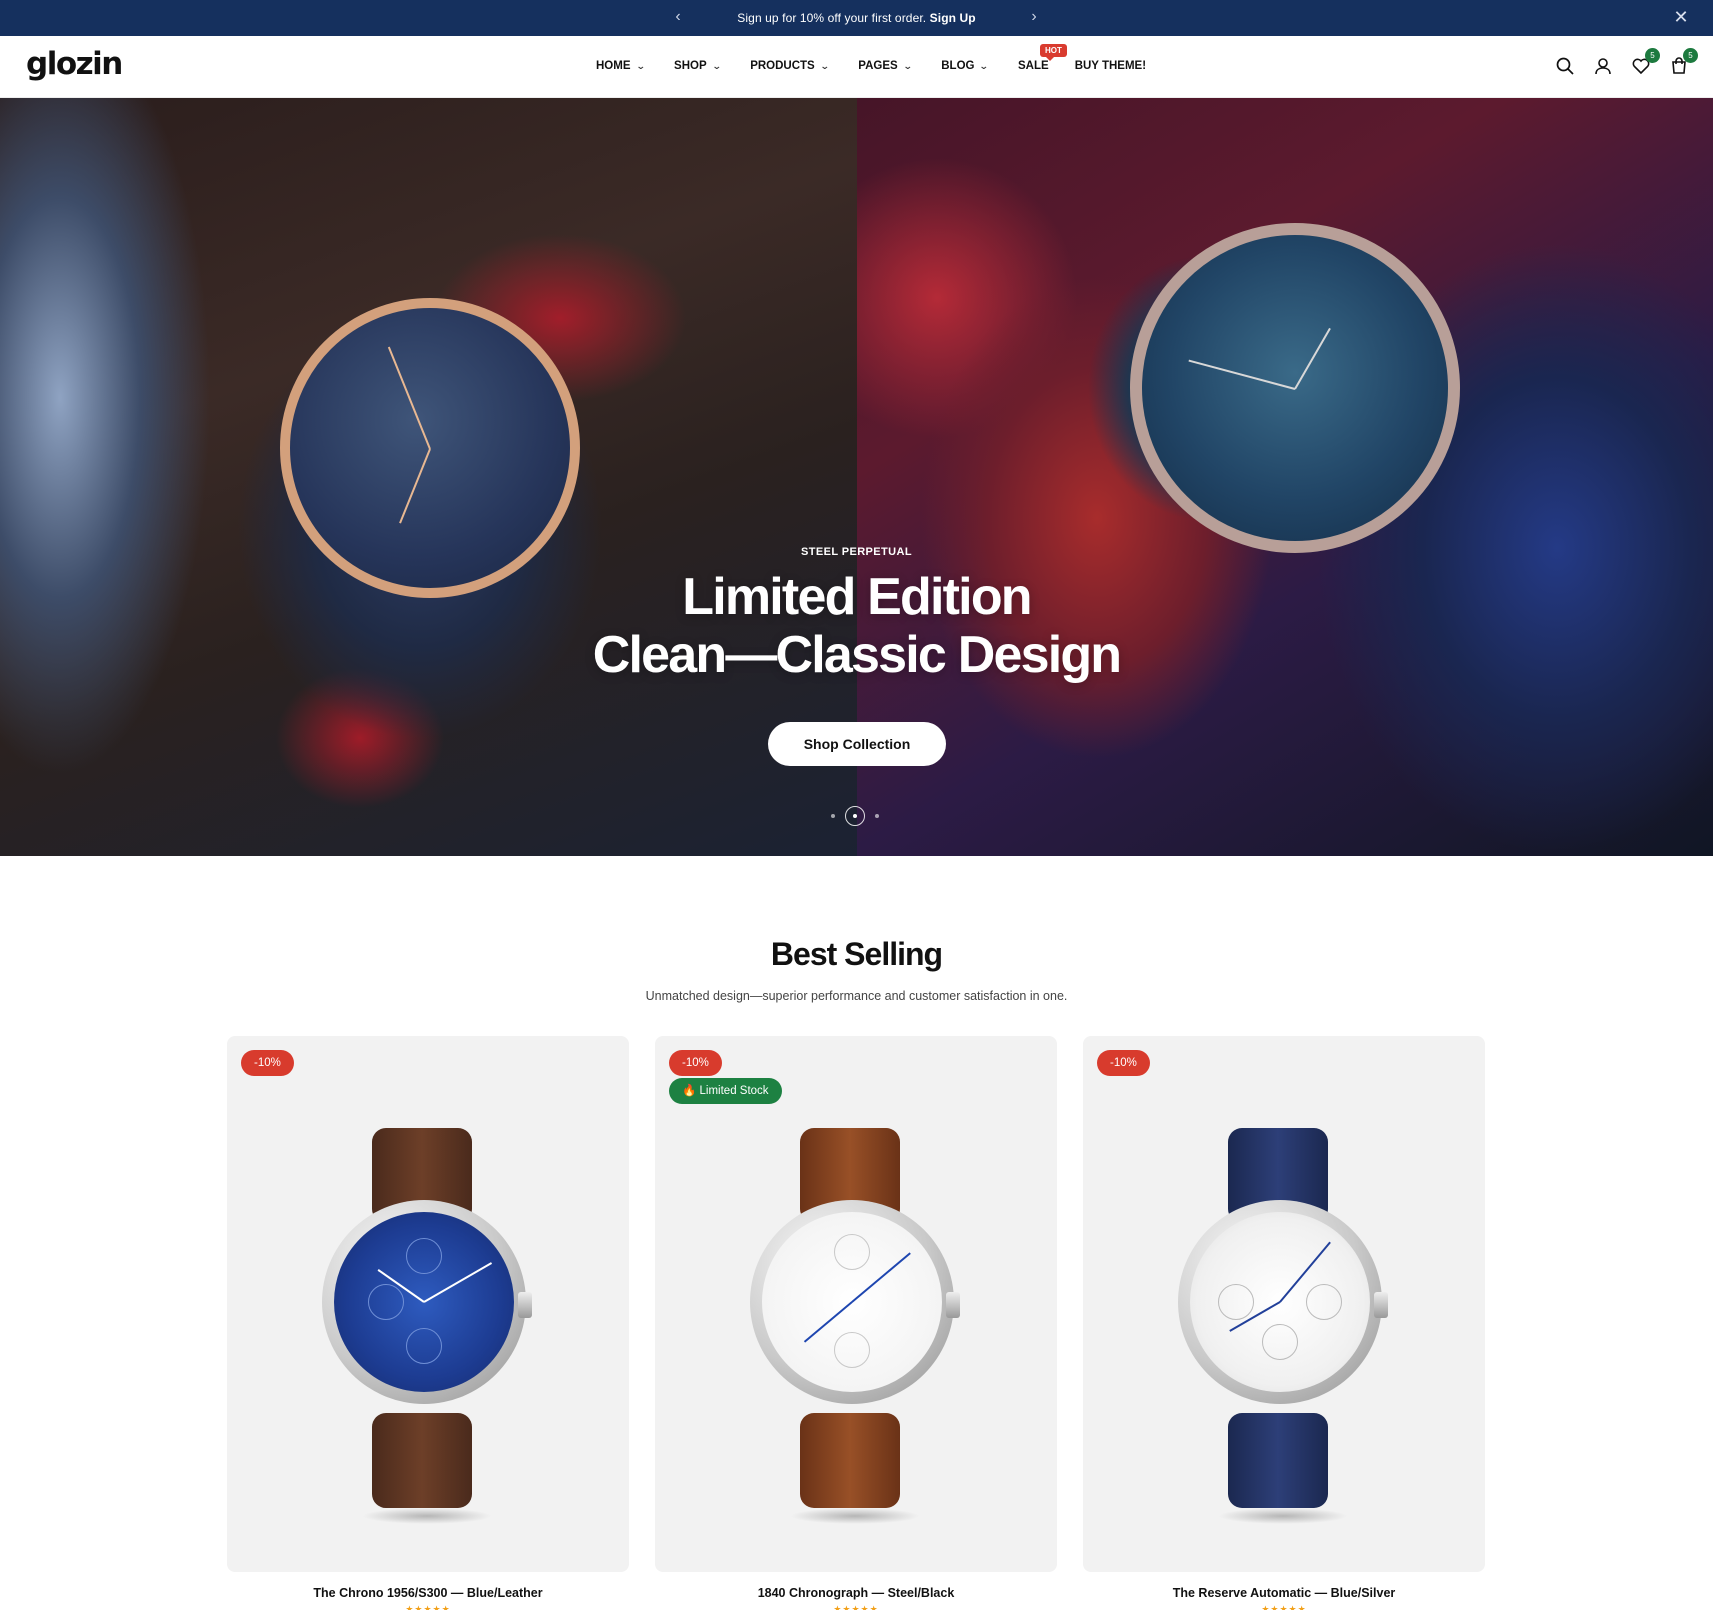 This screenshot has width=1713, height=1610. I want to click on nav-item-buy-theme: BUY THEME!, so click(1110, 66).